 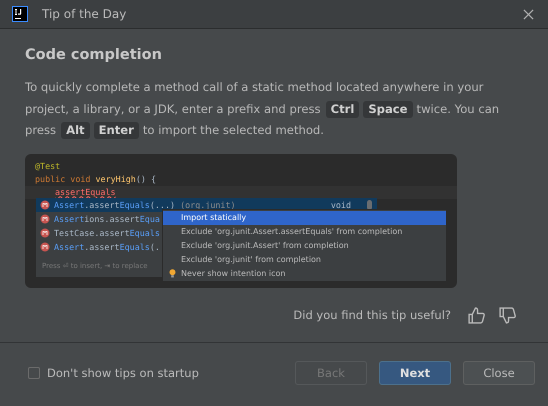 What do you see at coordinates (262, 110) in the screenshot?
I see `tip-text: To quickly complete a method call of a static method located anywhere in your project, a library, or a JDK, enter a prefix and press Ctrl Space twice. You can press Alt Enter to import the selected method.` at bounding box center [262, 110].